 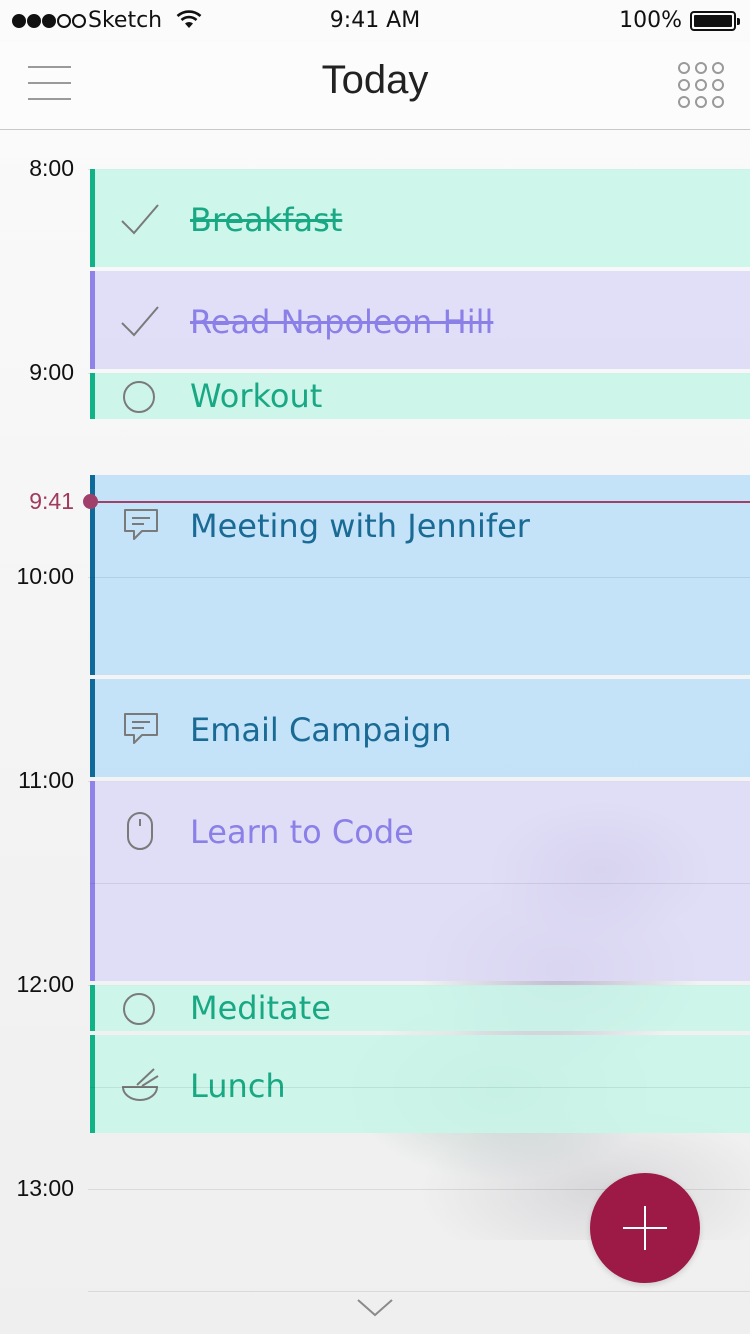 I want to click on battery-icon, so click(x=715, y=21).